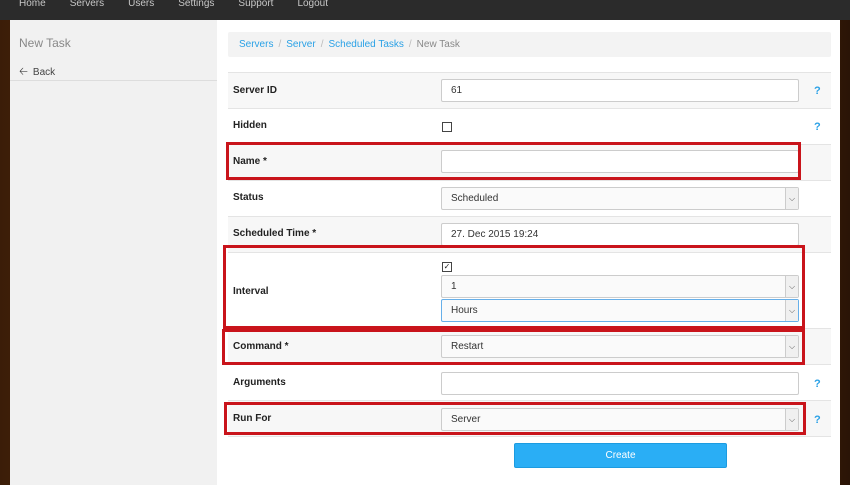 This screenshot has width=850, height=485. What do you see at coordinates (467, 346) in the screenshot?
I see `command-value: Restart` at bounding box center [467, 346].